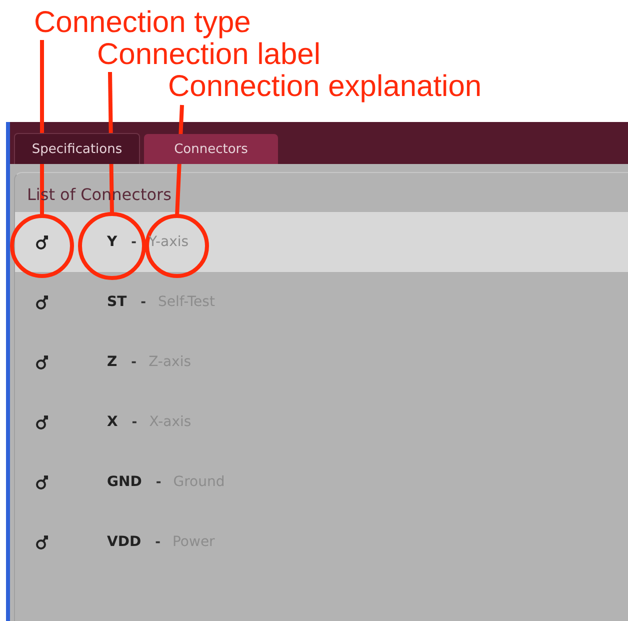 This screenshot has height=621, width=628. I want to click on connector-label: VDD, so click(124, 542).